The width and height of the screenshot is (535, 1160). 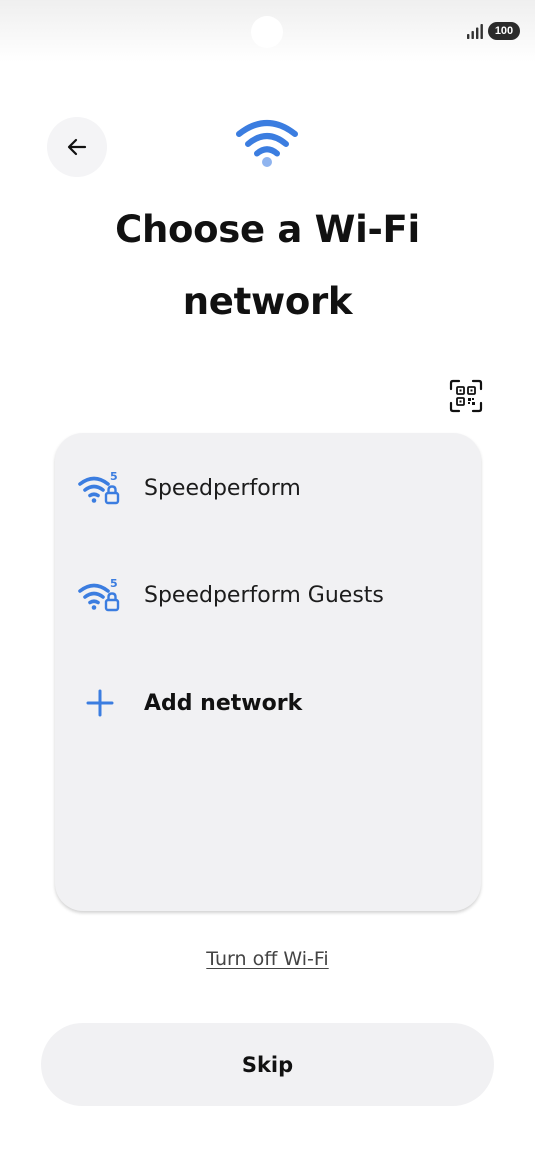 I want to click on qr-code-scan-icon, so click(x=466, y=396).